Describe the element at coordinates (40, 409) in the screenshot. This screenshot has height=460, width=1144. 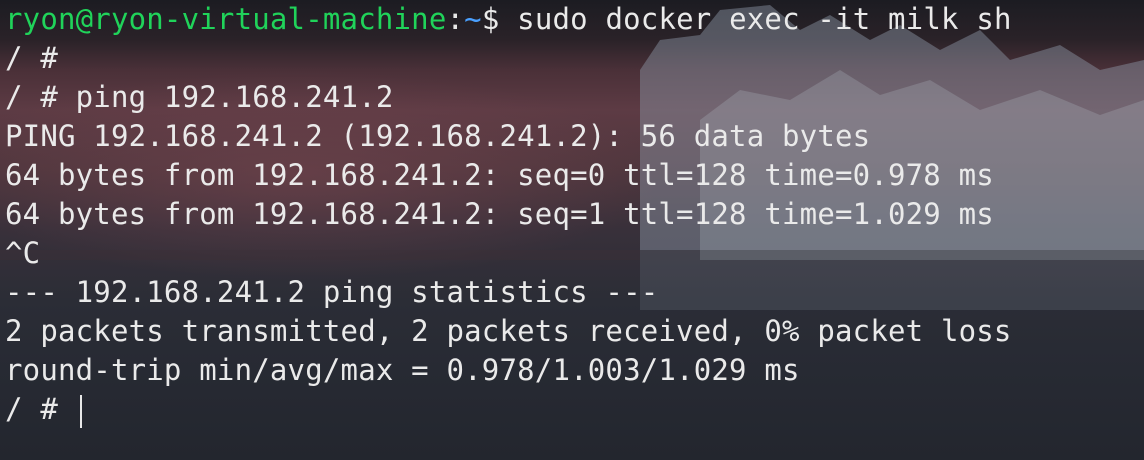
I see `current-prompt: / #` at that location.